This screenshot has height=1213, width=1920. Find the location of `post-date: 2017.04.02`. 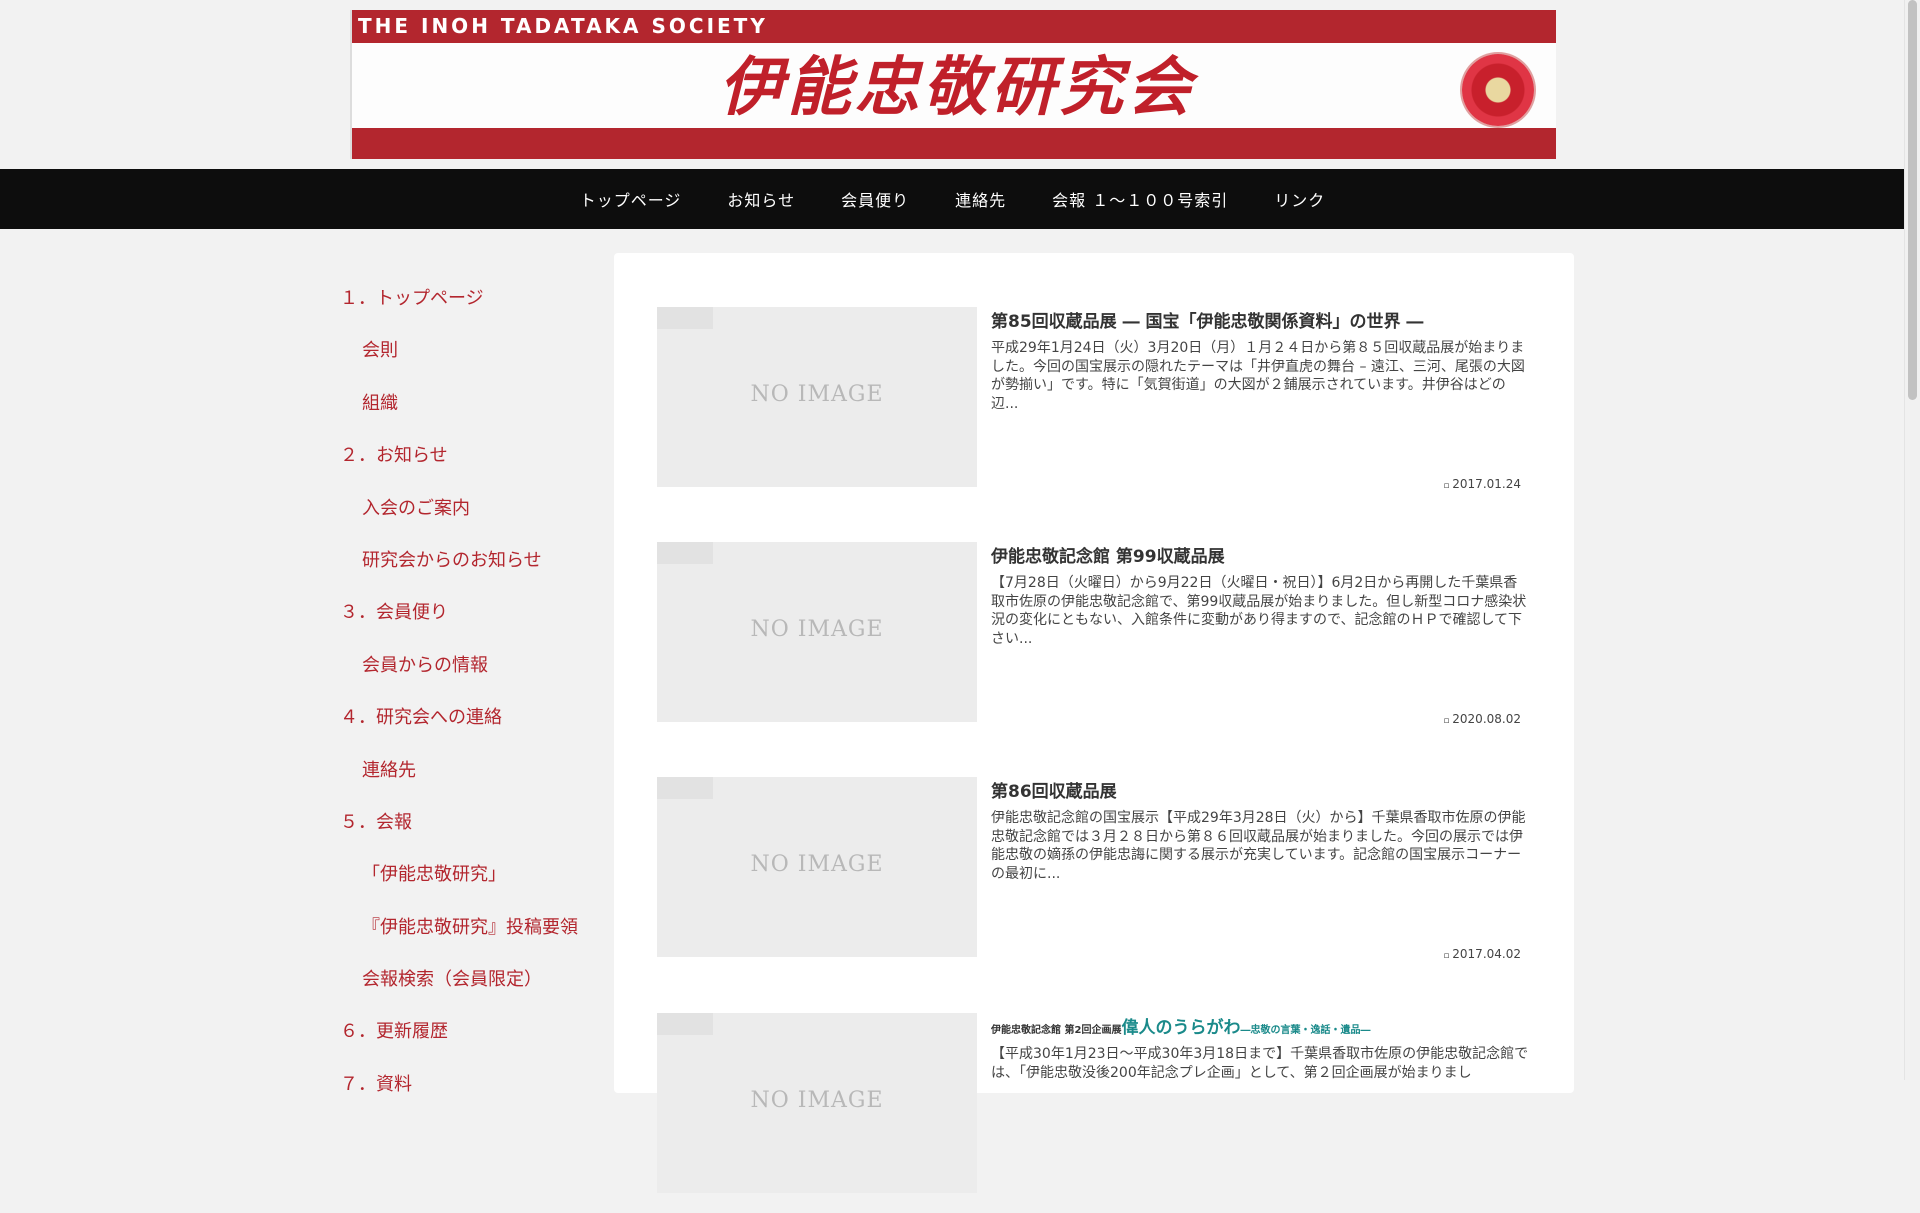

post-date: 2017.04.02 is located at coordinates (1482, 954).